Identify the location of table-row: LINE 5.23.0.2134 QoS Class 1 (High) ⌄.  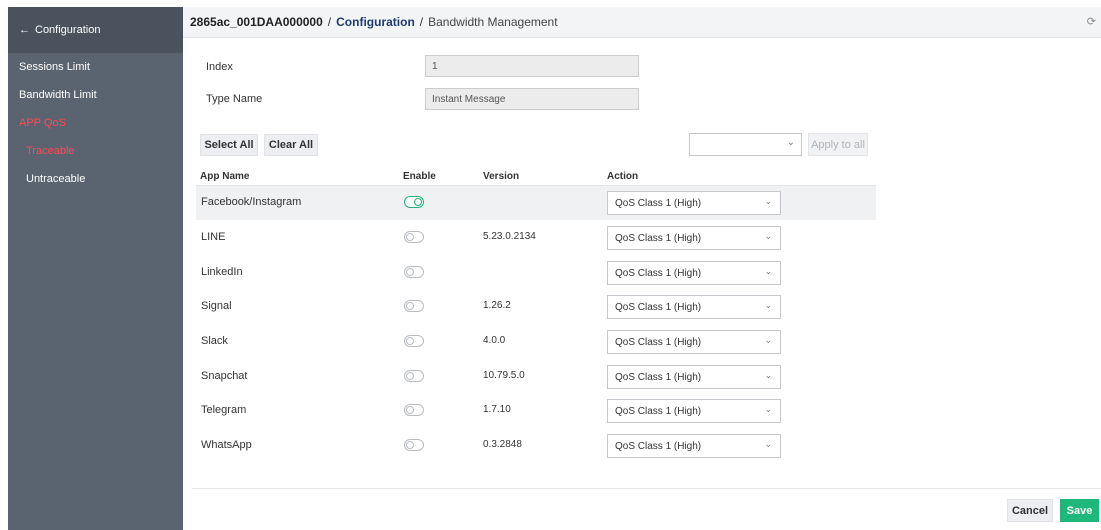
(536, 238).